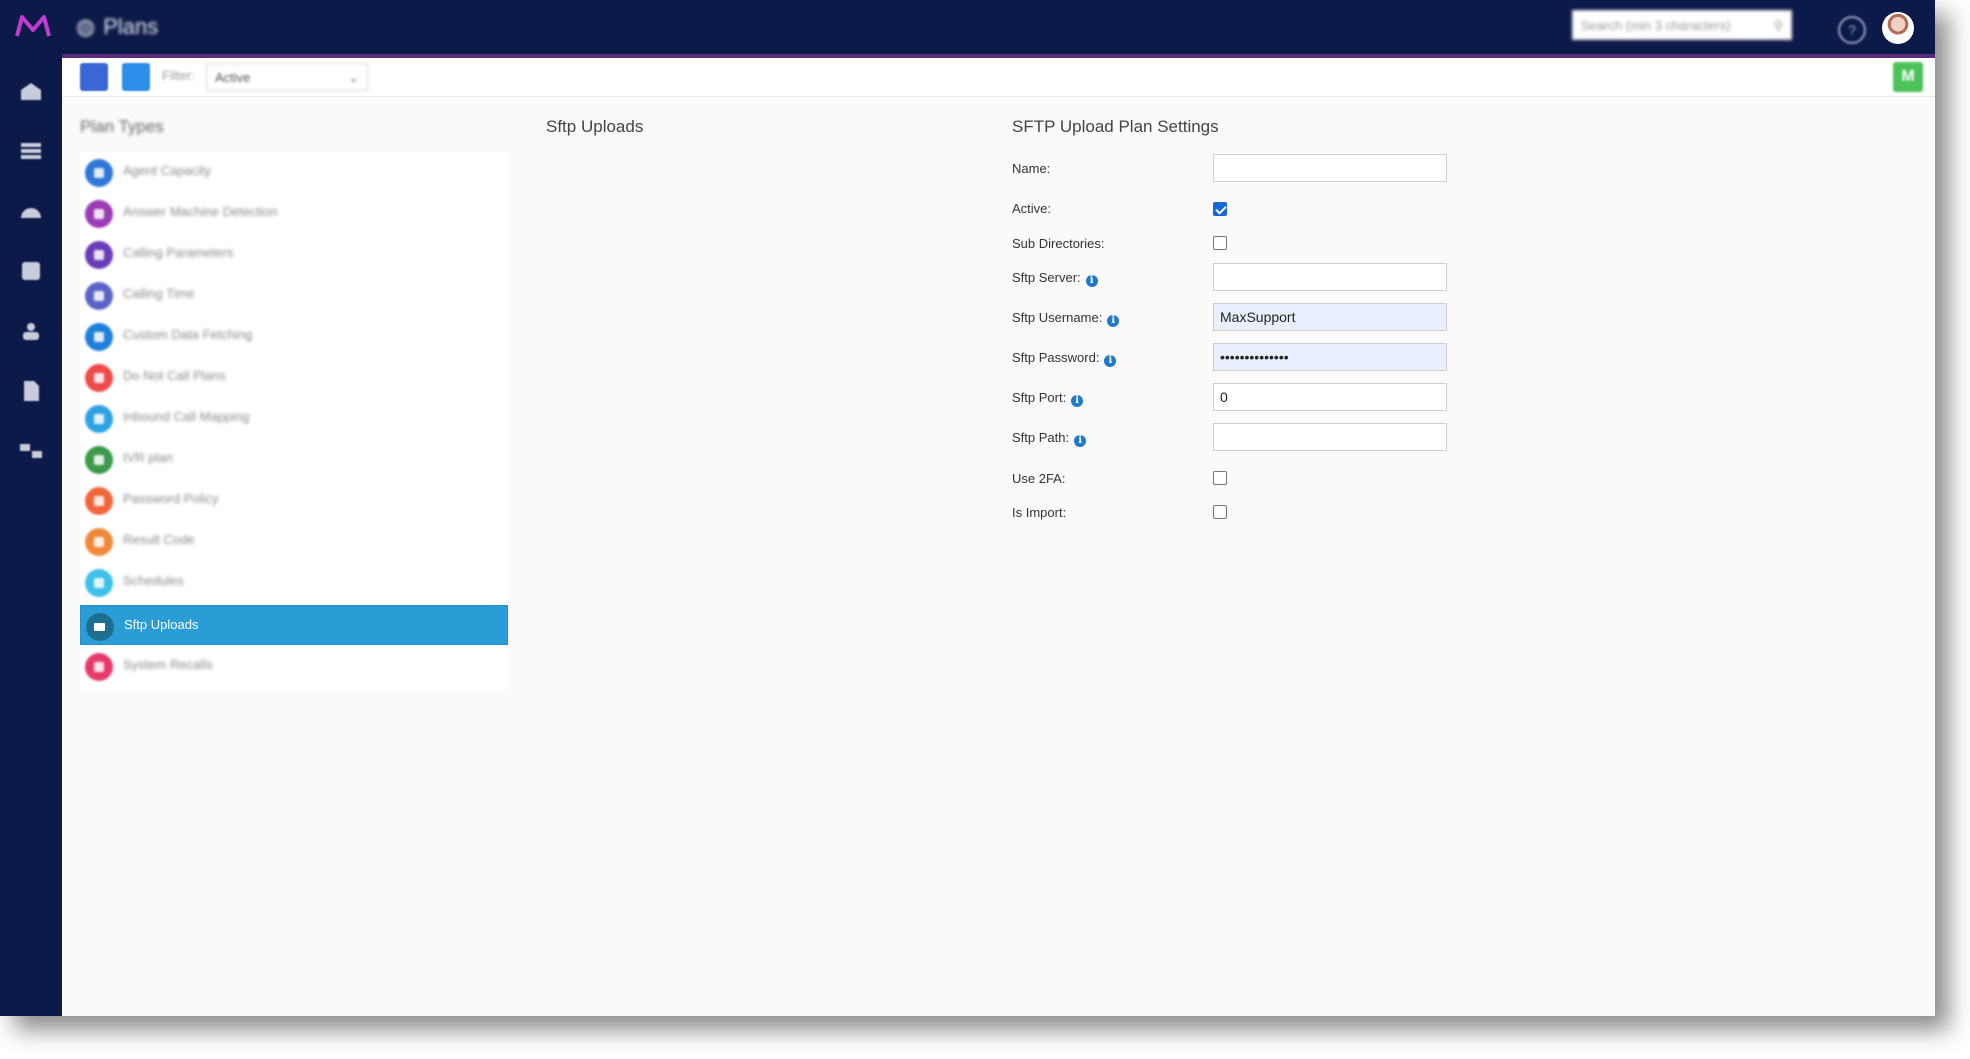 The image size is (1970, 1059). Describe the element at coordinates (294, 254) in the screenshot. I see `plan-item-calling-parameters: Calling Parameters` at that location.